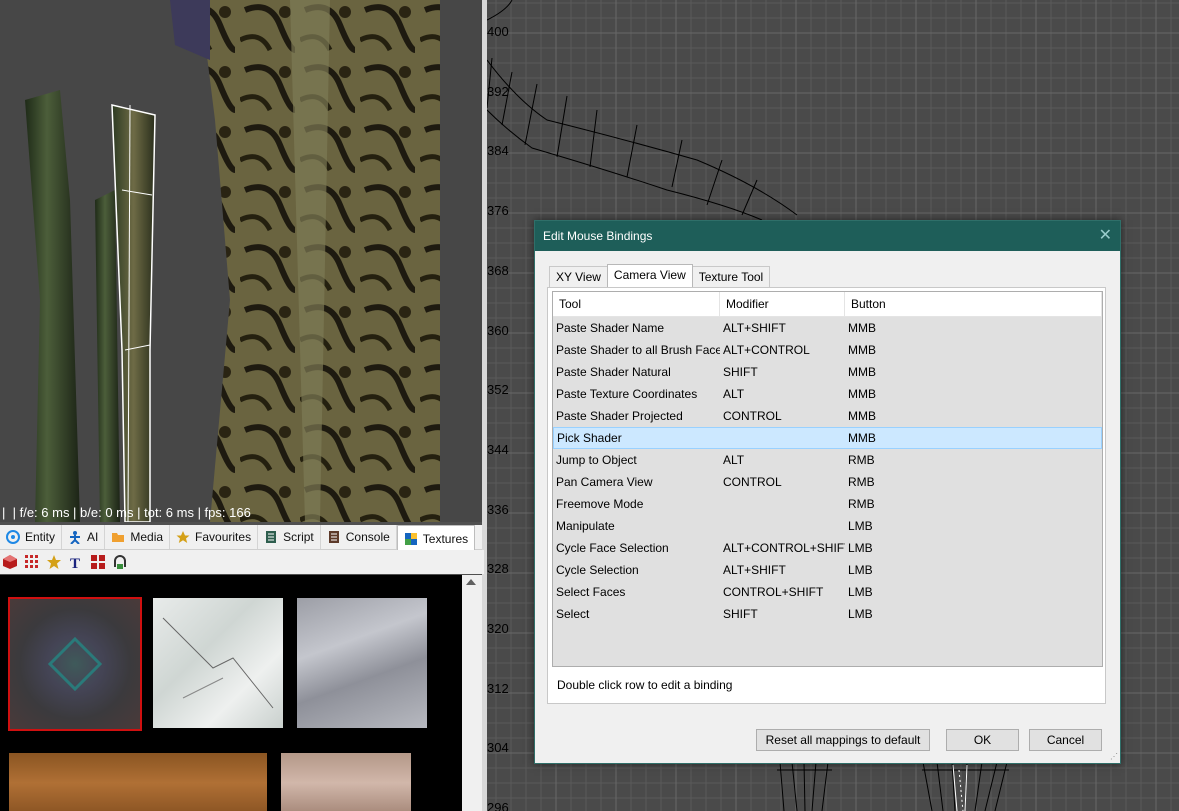 Image resolution: width=1179 pixels, height=811 pixels. I want to click on grid-coordinate-label: 328, so click(498, 569).